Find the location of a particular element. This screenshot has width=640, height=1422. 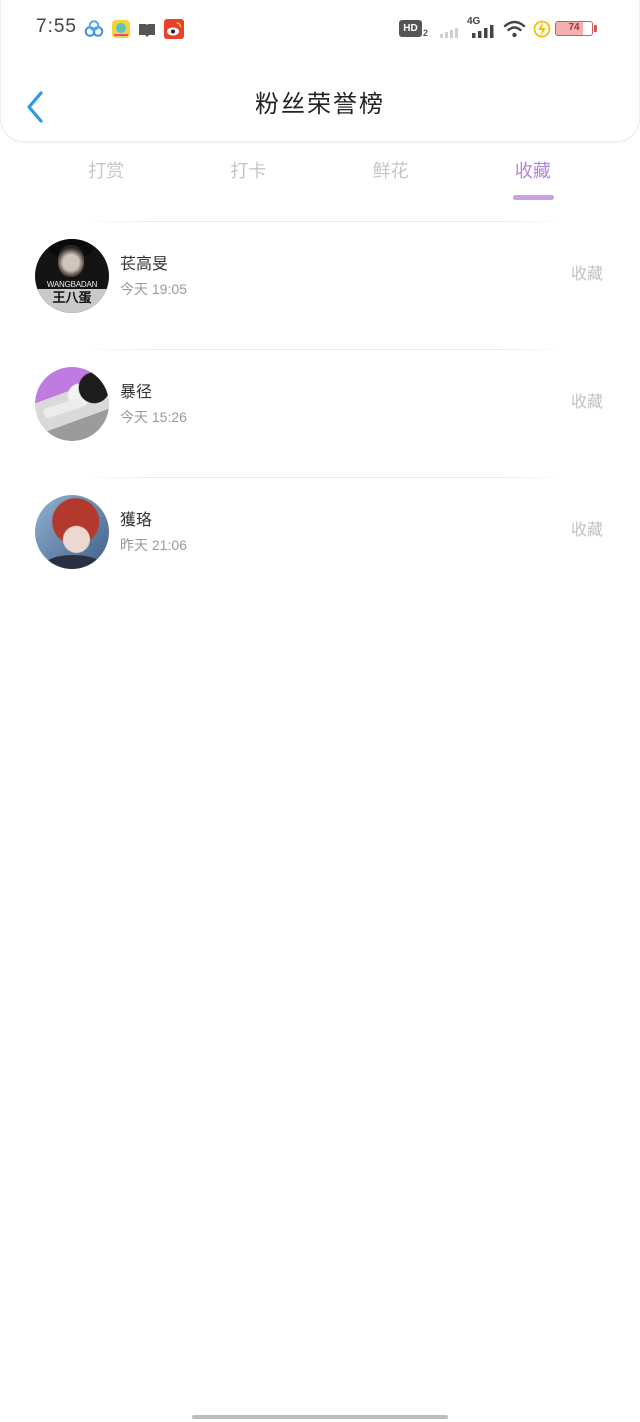

battery-icon: 74 is located at coordinates (574, 28).